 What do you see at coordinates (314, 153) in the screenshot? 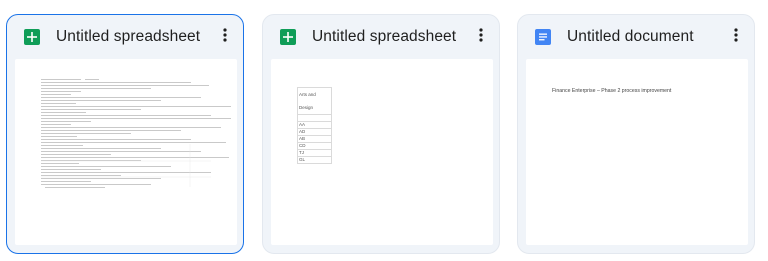
I see `preview-cell: TJ` at bounding box center [314, 153].